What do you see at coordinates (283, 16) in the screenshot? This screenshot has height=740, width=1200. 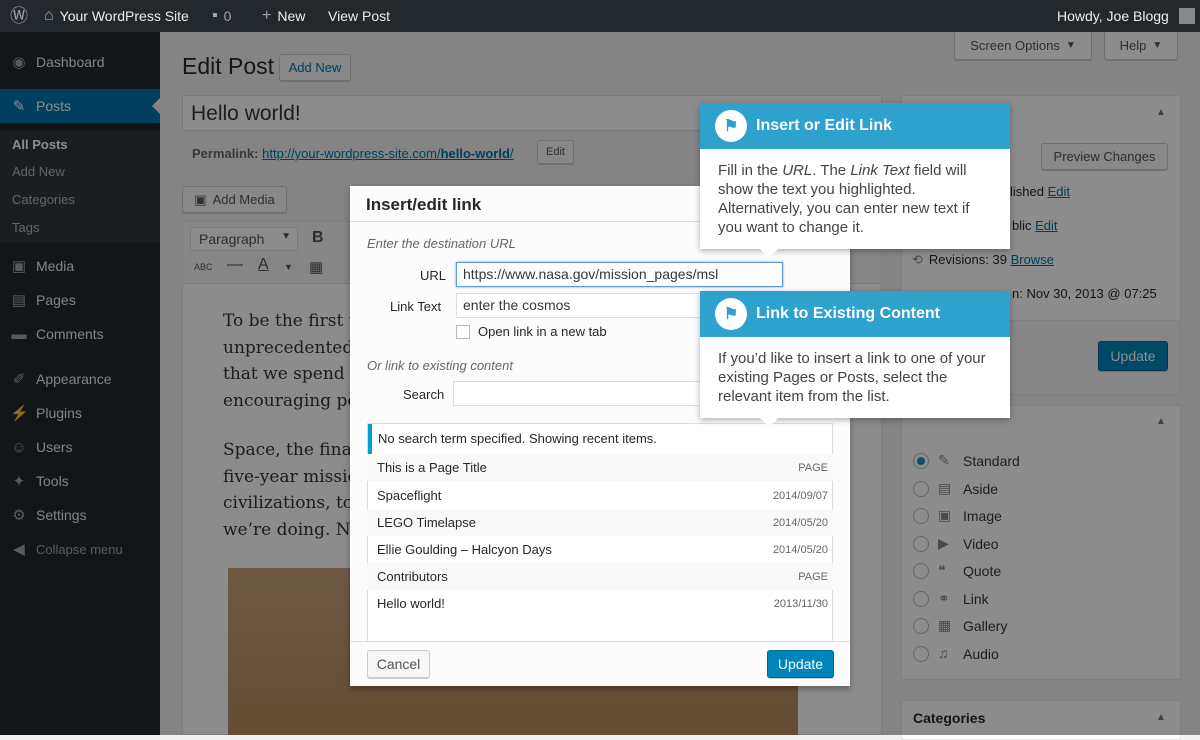 I see `new-content-link: + New` at bounding box center [283, 16].